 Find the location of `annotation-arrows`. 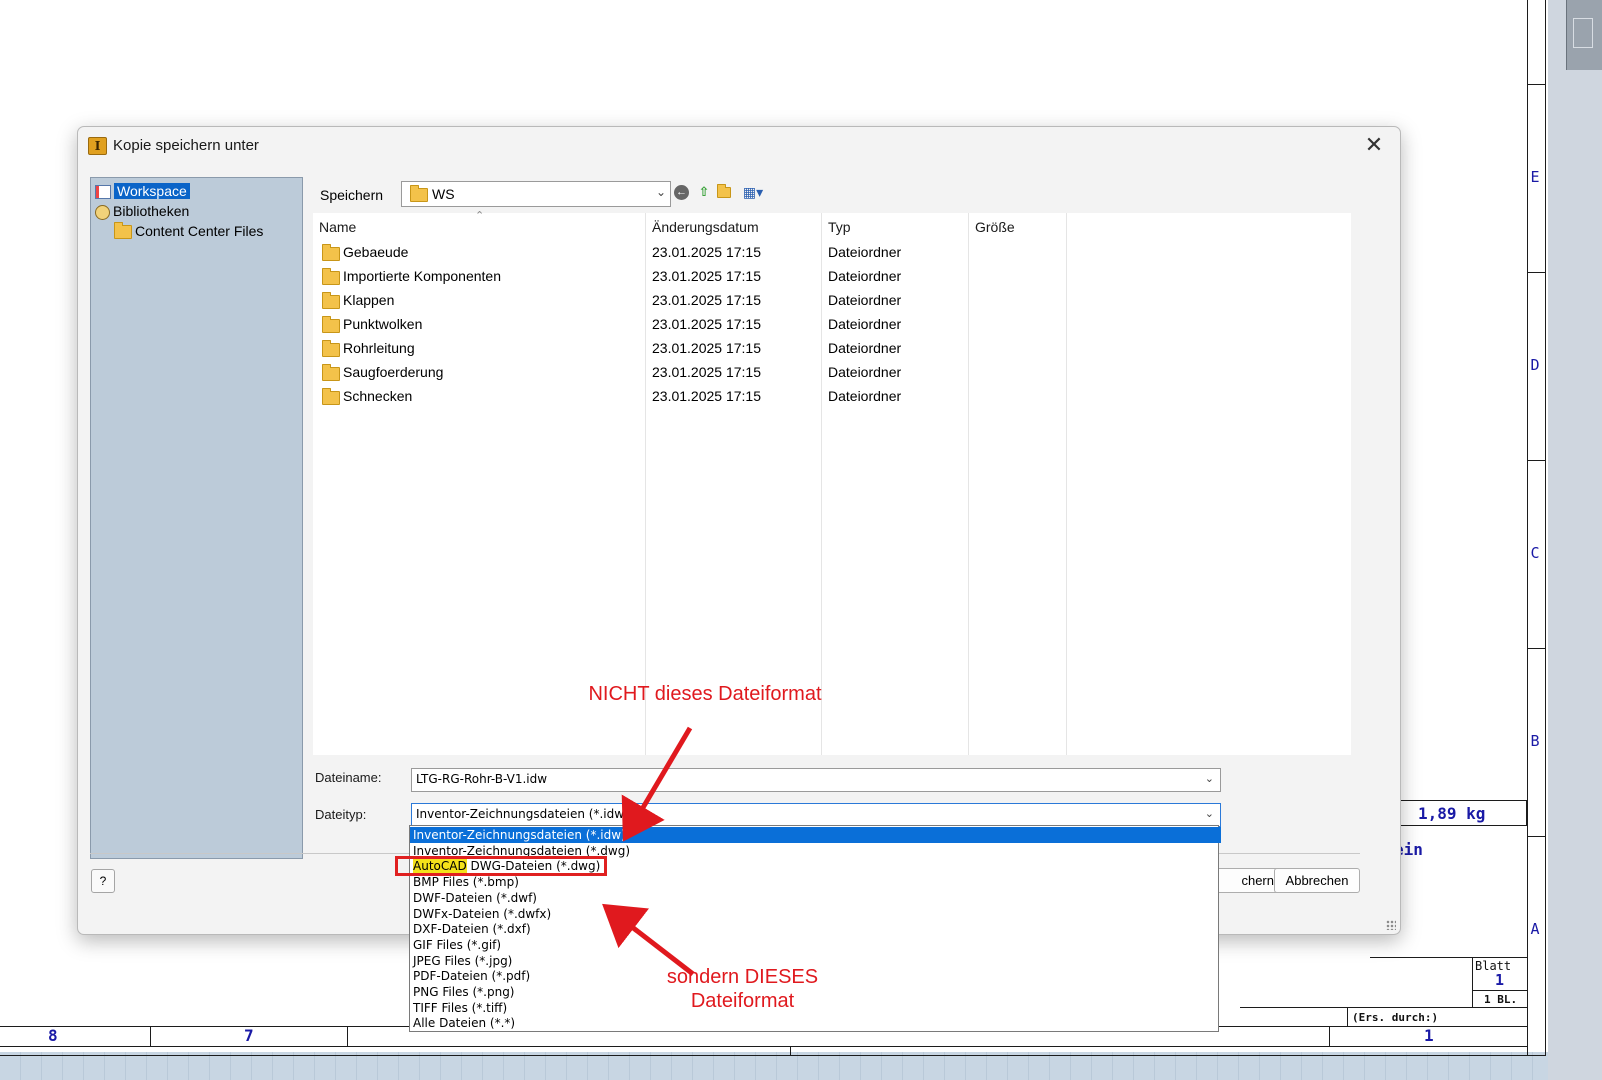

annotation-arrows is located at coordinates (648, 851).